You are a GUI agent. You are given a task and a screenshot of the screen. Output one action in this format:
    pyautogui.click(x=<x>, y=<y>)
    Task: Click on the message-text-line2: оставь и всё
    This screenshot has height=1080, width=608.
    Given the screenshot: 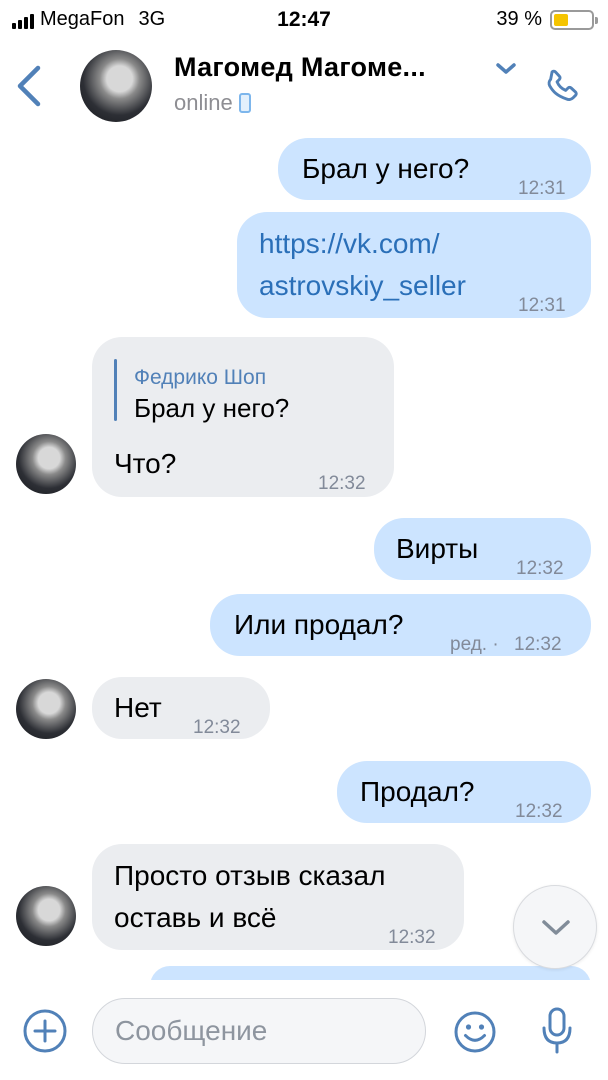 What is the action you would take?
    pyautogui.click(x=195, y=917)
    